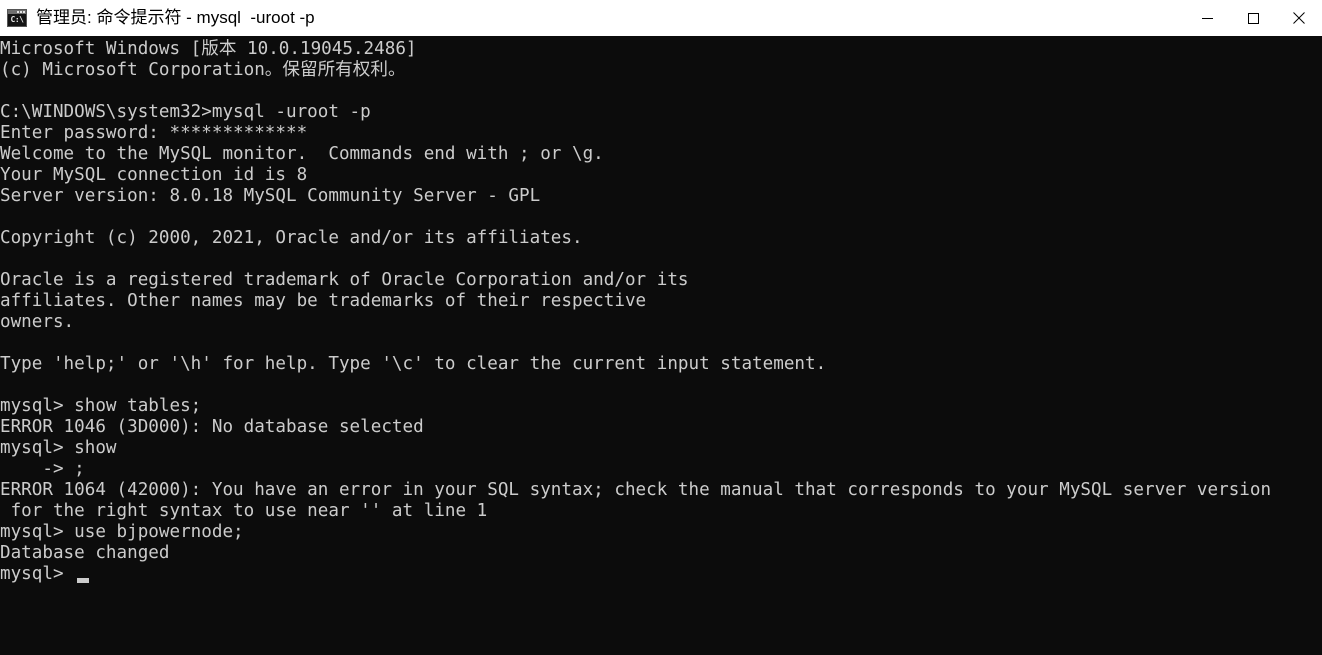 The height and width of the screenshot is (655, 1322). Describe the element at coordinates (154, 175) in the screenshot. I see `console-line: Your MySQL connection id is 8` at that location.